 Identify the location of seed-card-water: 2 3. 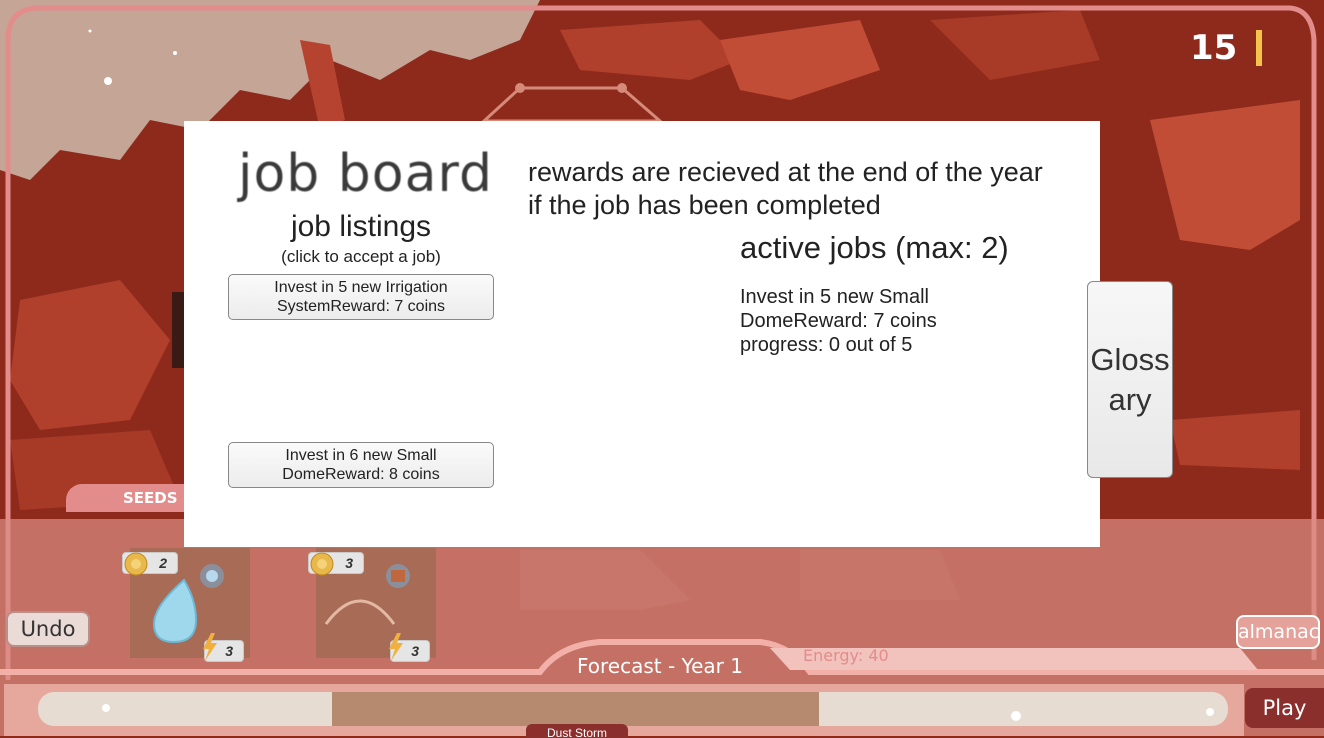
(185, 605).